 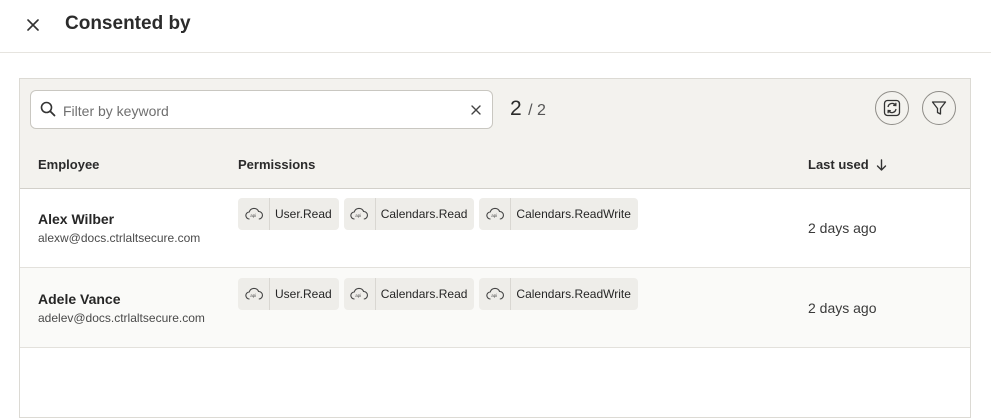 I want to click on arrow-down-icon, so click(x=881, y=164).